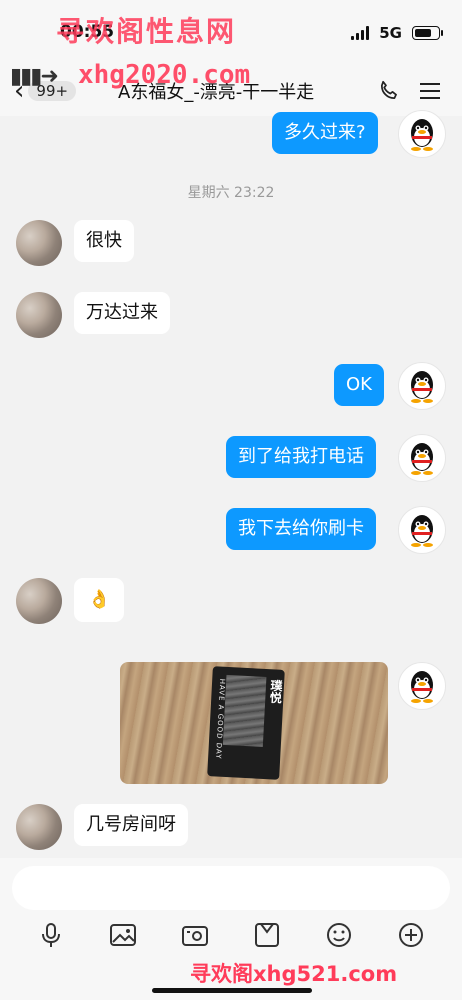 The height and width of the screenshot is (1000, 462). I want to click on card-text: HAVE A GOOD DAY, so click(220, 719).